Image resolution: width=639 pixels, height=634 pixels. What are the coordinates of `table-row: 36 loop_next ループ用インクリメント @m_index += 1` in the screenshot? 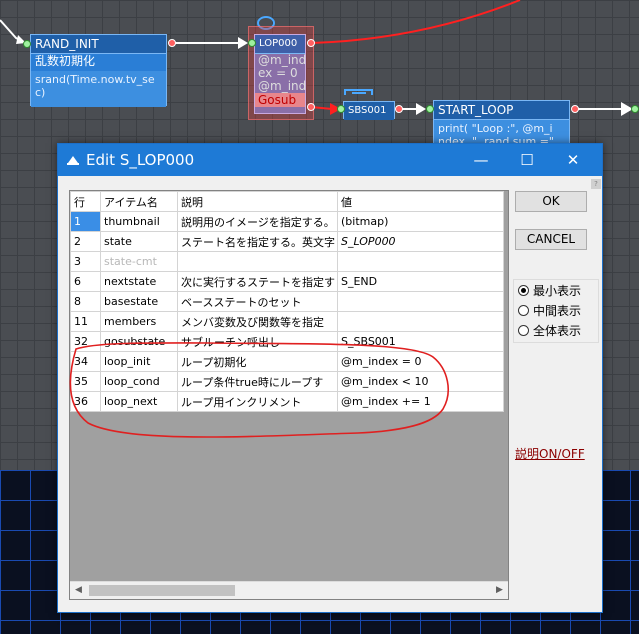 It's located at (287, 401).